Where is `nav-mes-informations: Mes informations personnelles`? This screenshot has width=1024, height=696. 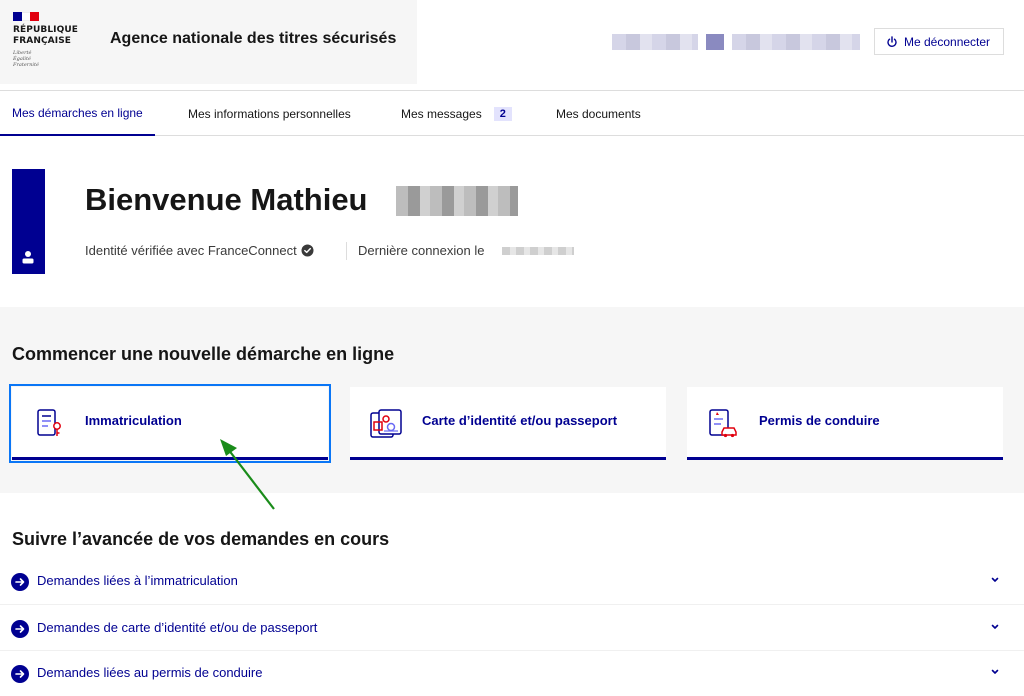 nav-mes-informations: Mes informations personnelles is located at coordinates (269, 113).